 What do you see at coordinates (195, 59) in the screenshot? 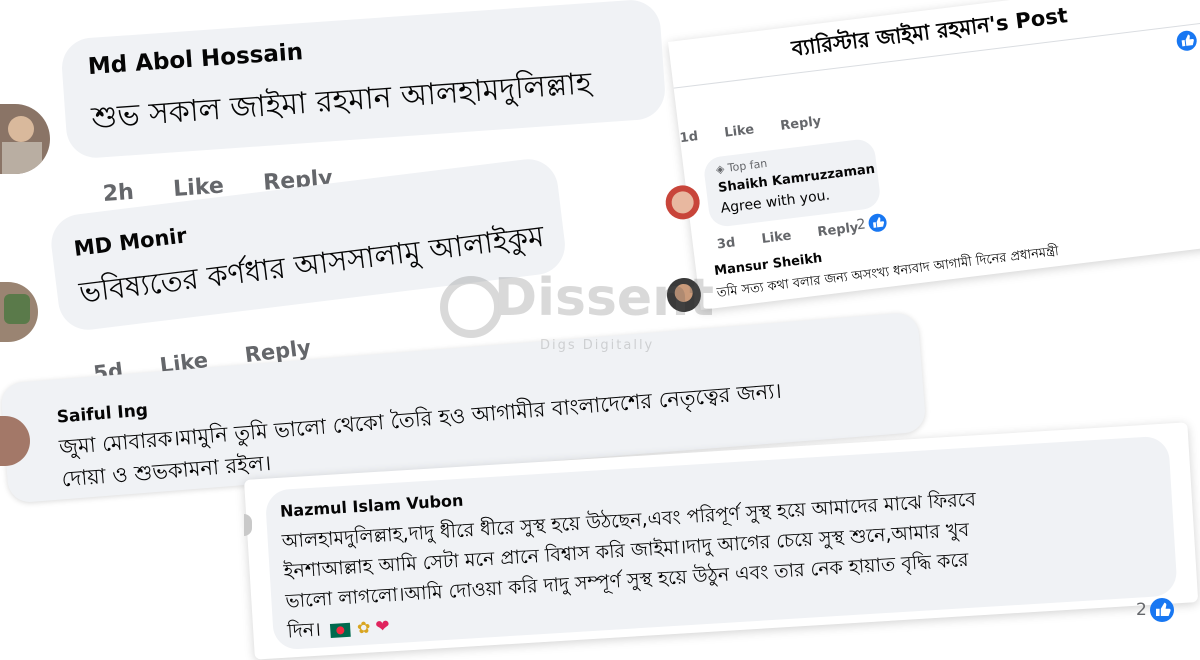
I see `commenter-name: Md Abol Hossain` at bounding box center [195, 59].